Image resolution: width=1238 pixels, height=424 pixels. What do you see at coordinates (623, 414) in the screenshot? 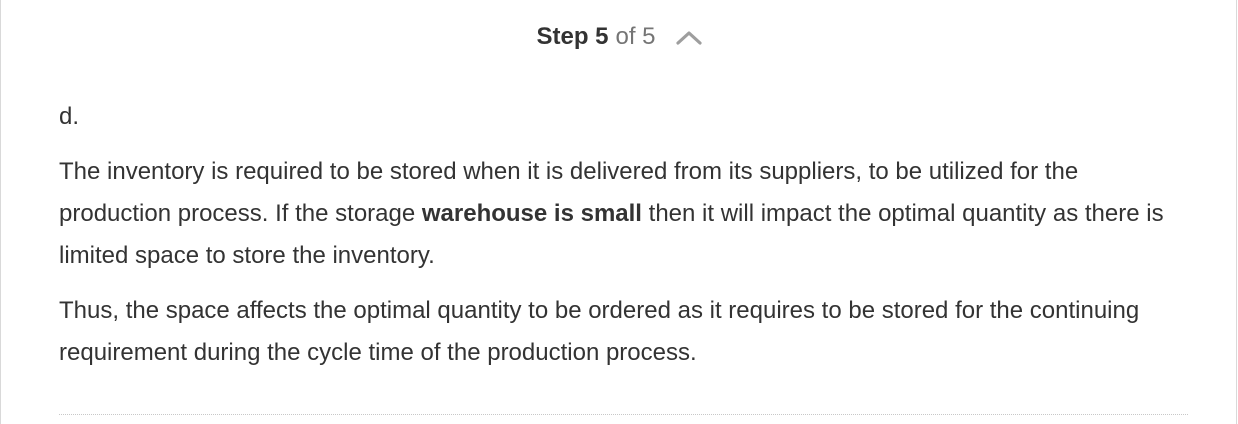
I see `section-divider` at bounding box center [623, 414].